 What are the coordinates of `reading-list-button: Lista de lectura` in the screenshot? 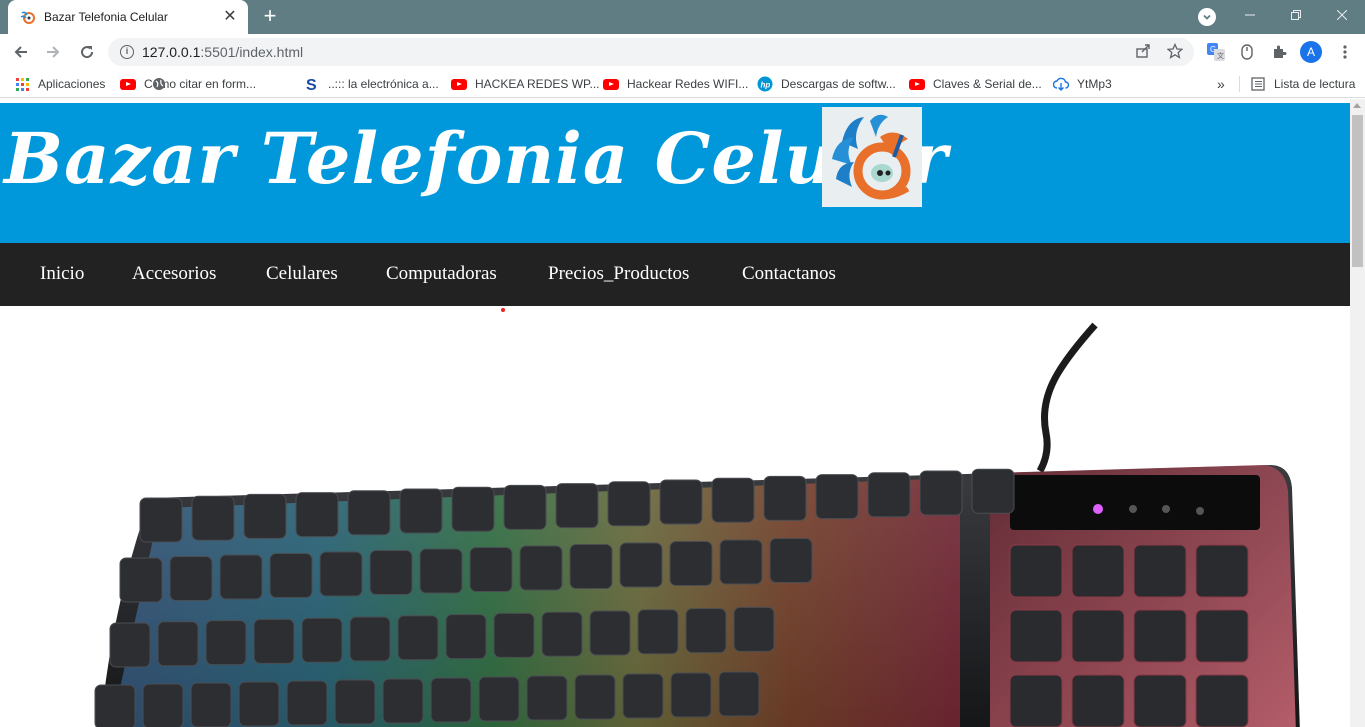 It's located at (1302, 84).